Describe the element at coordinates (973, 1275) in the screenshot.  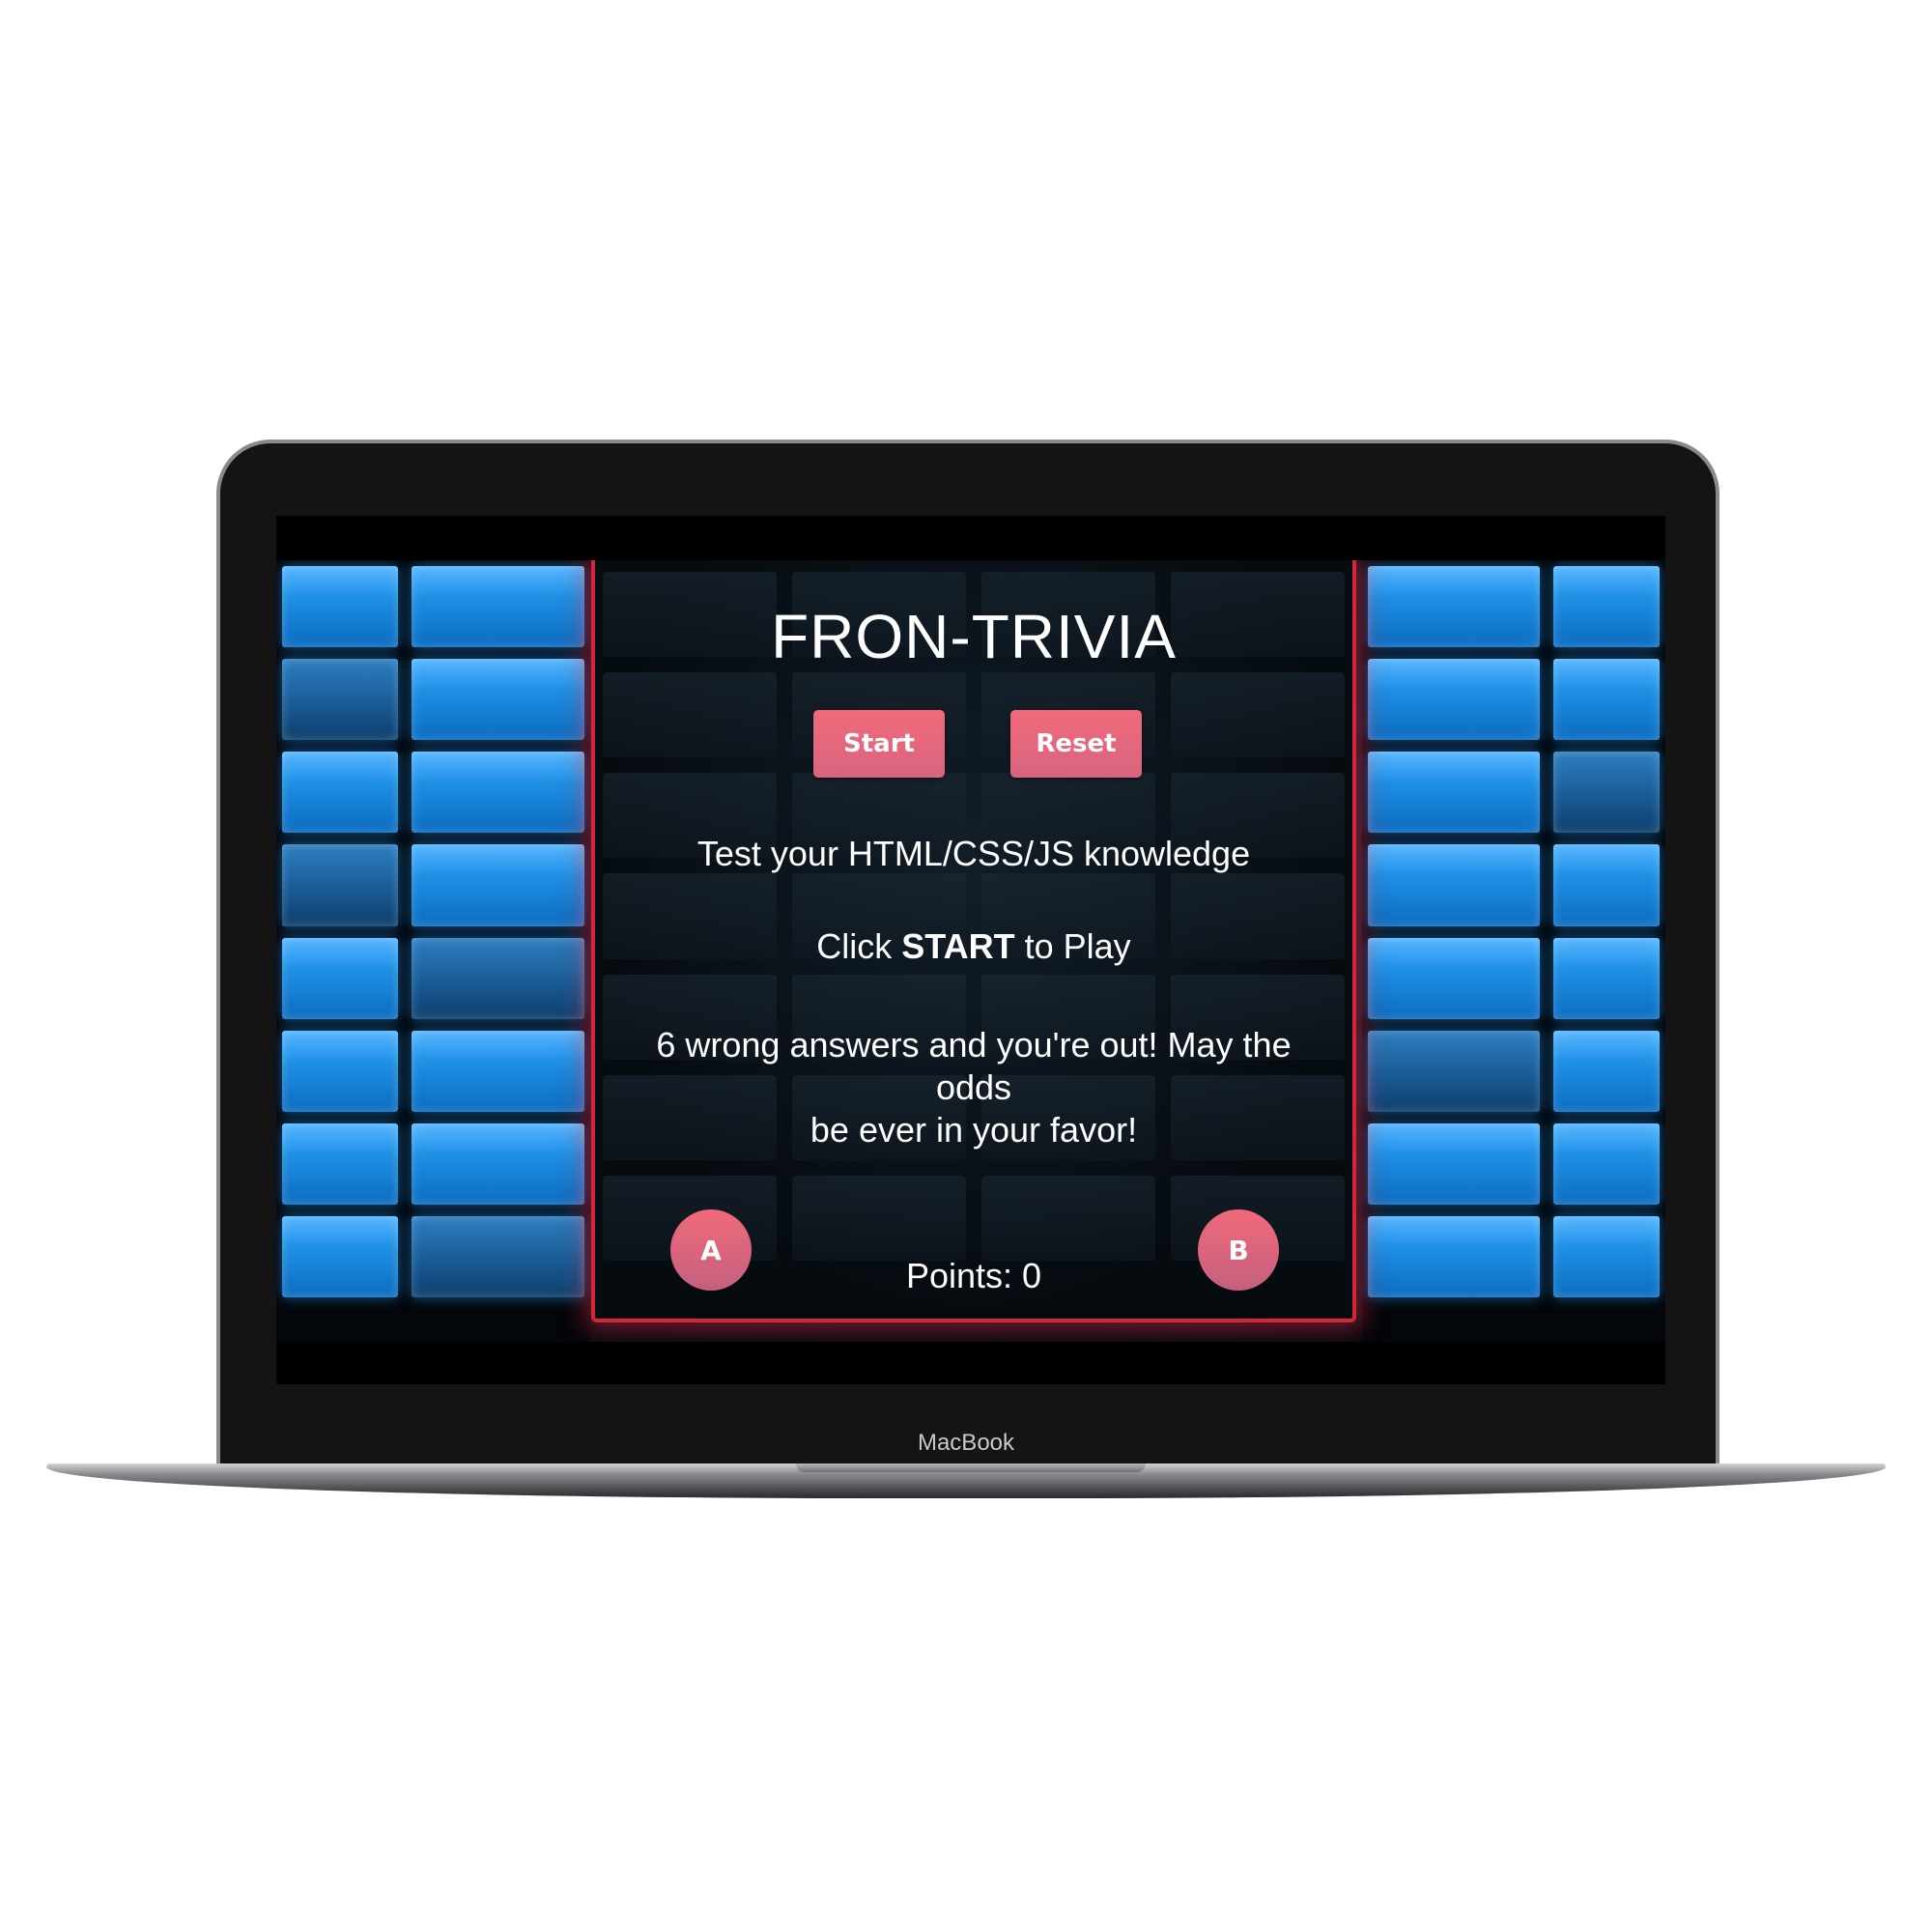
I see `points-display: Points: 0` at that location.